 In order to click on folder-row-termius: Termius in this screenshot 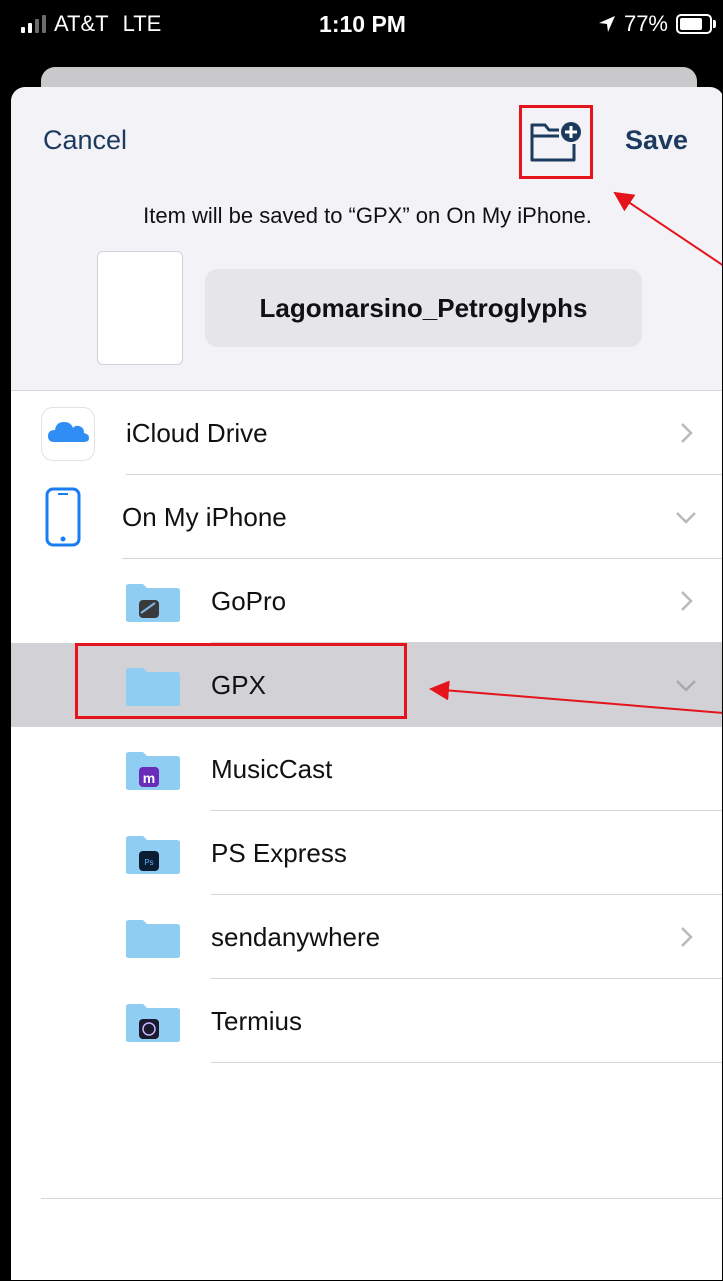, I will do `click(366, 1021)`.